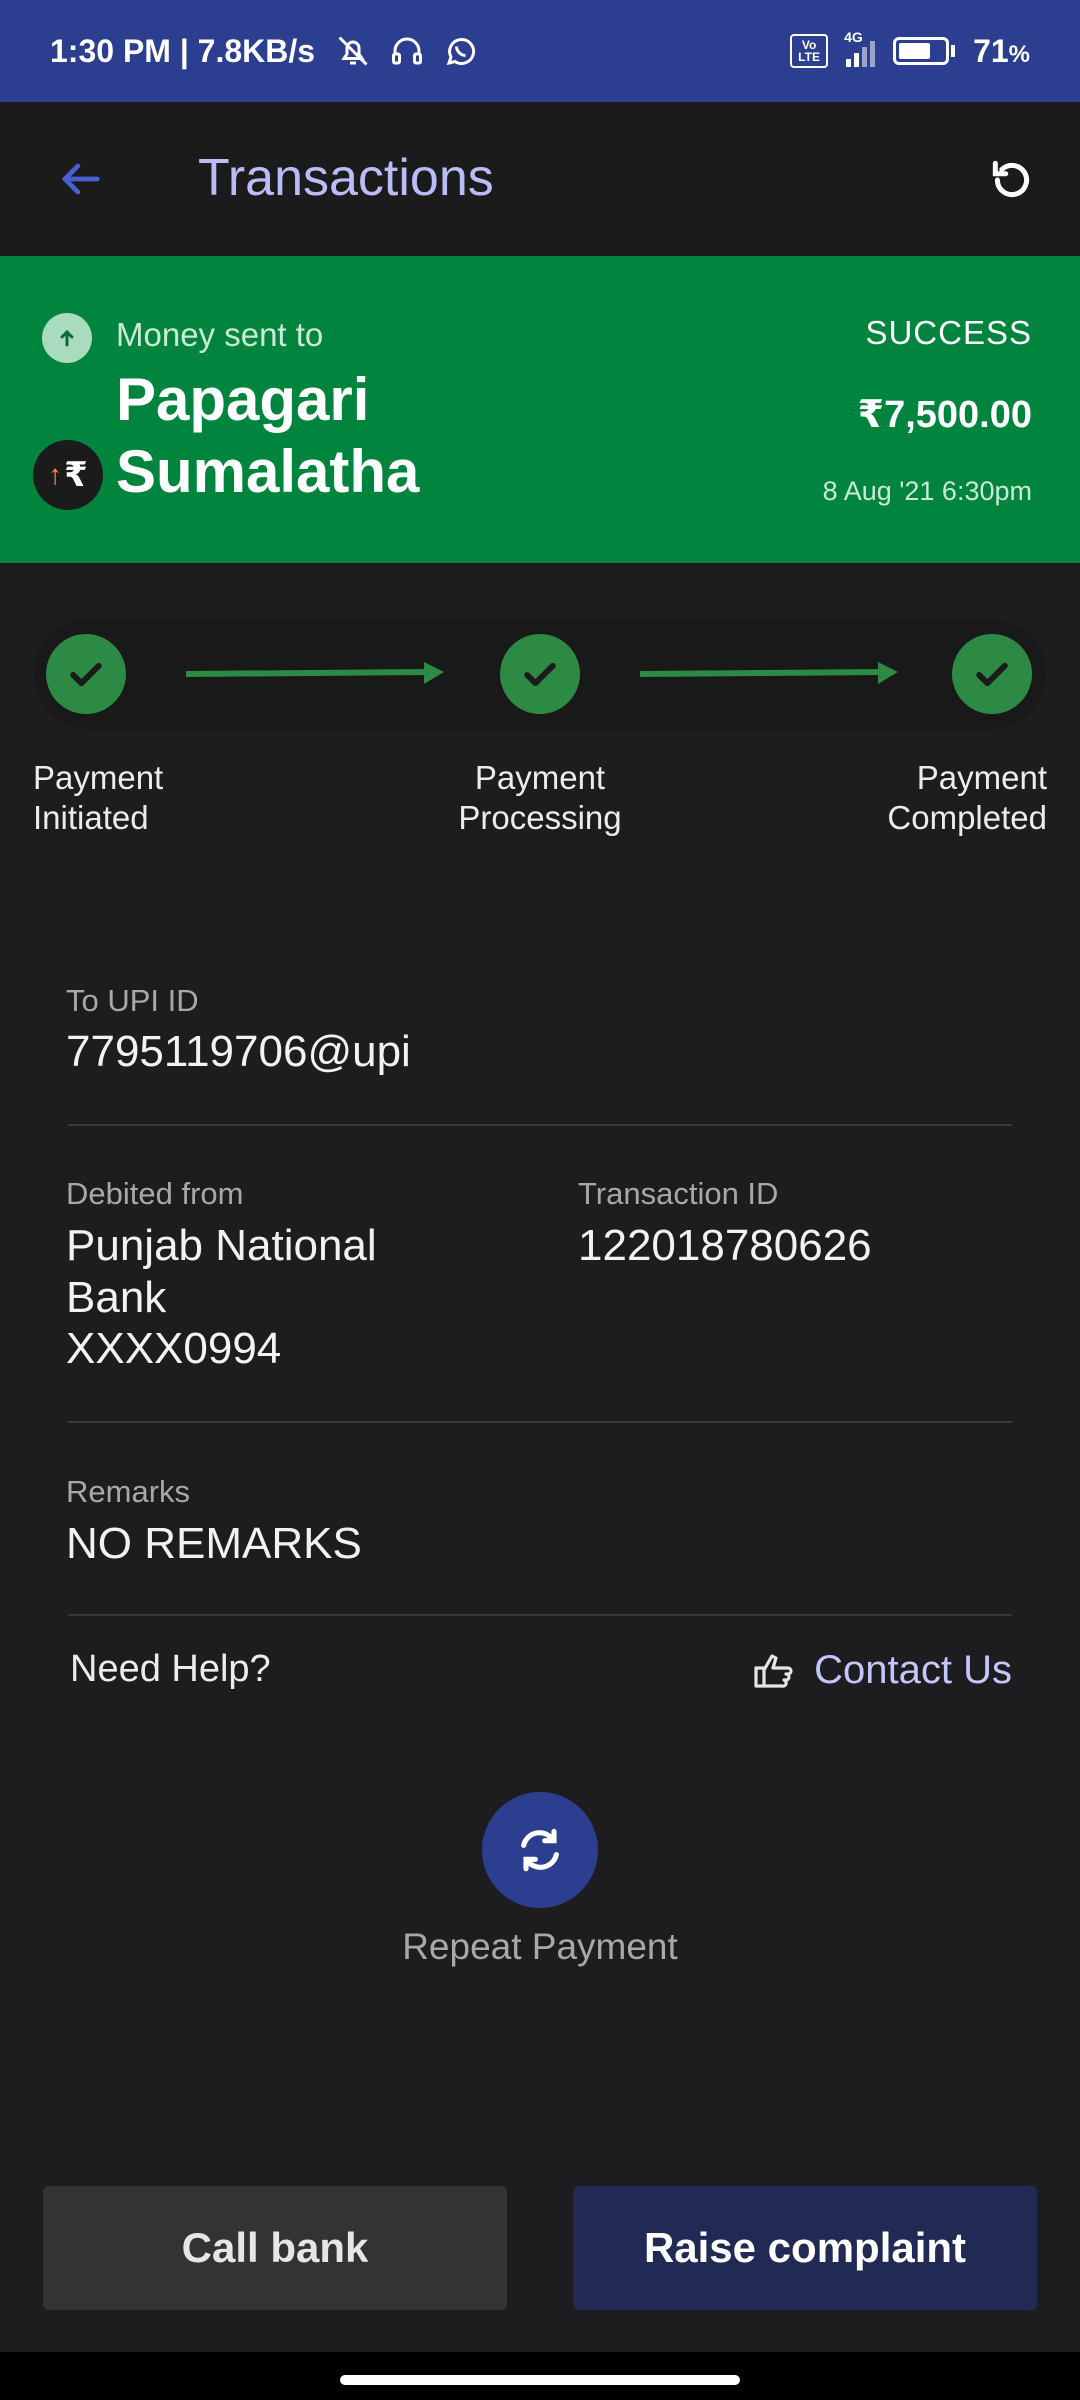 Image resolution: width=1080 pixels, height=2400 pixels. I want to click on step-label-completed: Payment Completed, so click(967, 797).